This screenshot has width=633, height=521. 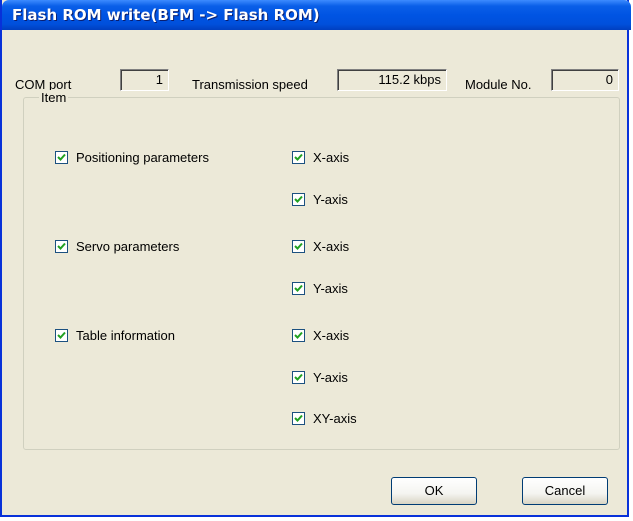 What do you see at coordinates (330, 288) in the screenshot?
I see `servo-y-axis-label: Y-axis` at bounding box center [330, 288].